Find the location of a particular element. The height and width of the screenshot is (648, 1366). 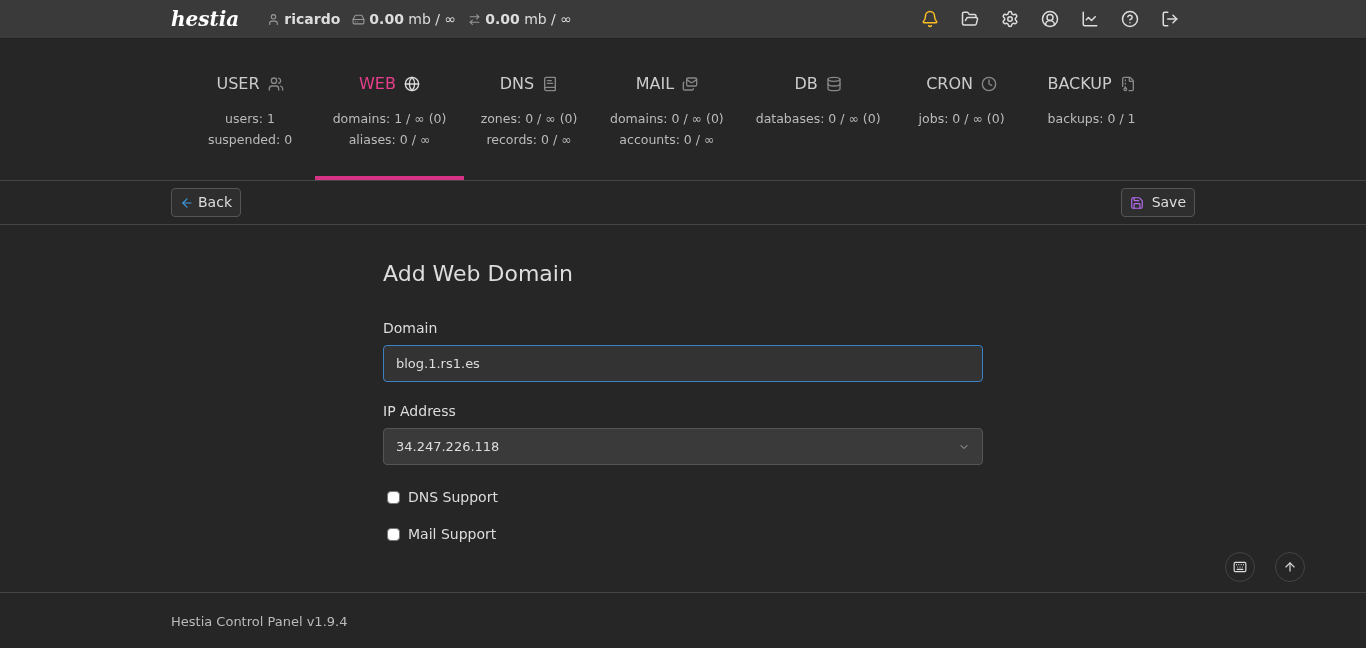

file-icon is located at coordinates (1127, 84).